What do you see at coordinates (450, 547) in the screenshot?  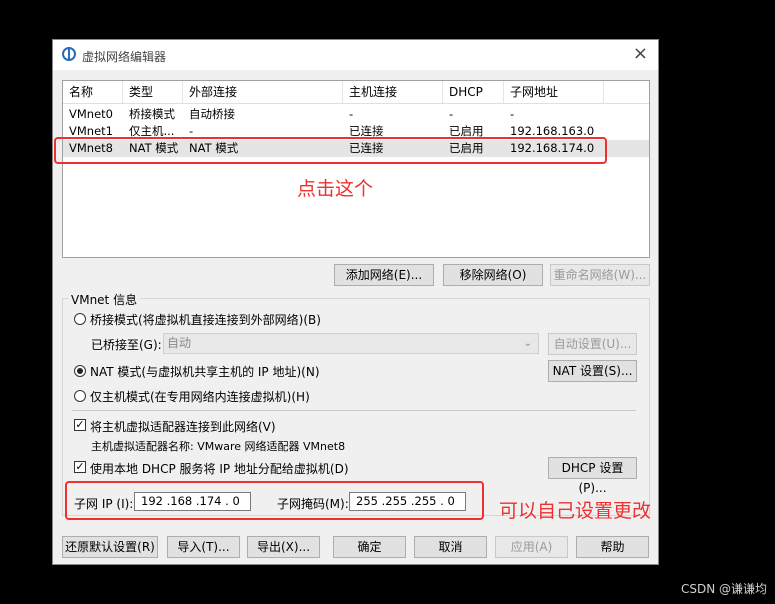 I see `cancel-button: 取消` at bounding box center [450, 547].